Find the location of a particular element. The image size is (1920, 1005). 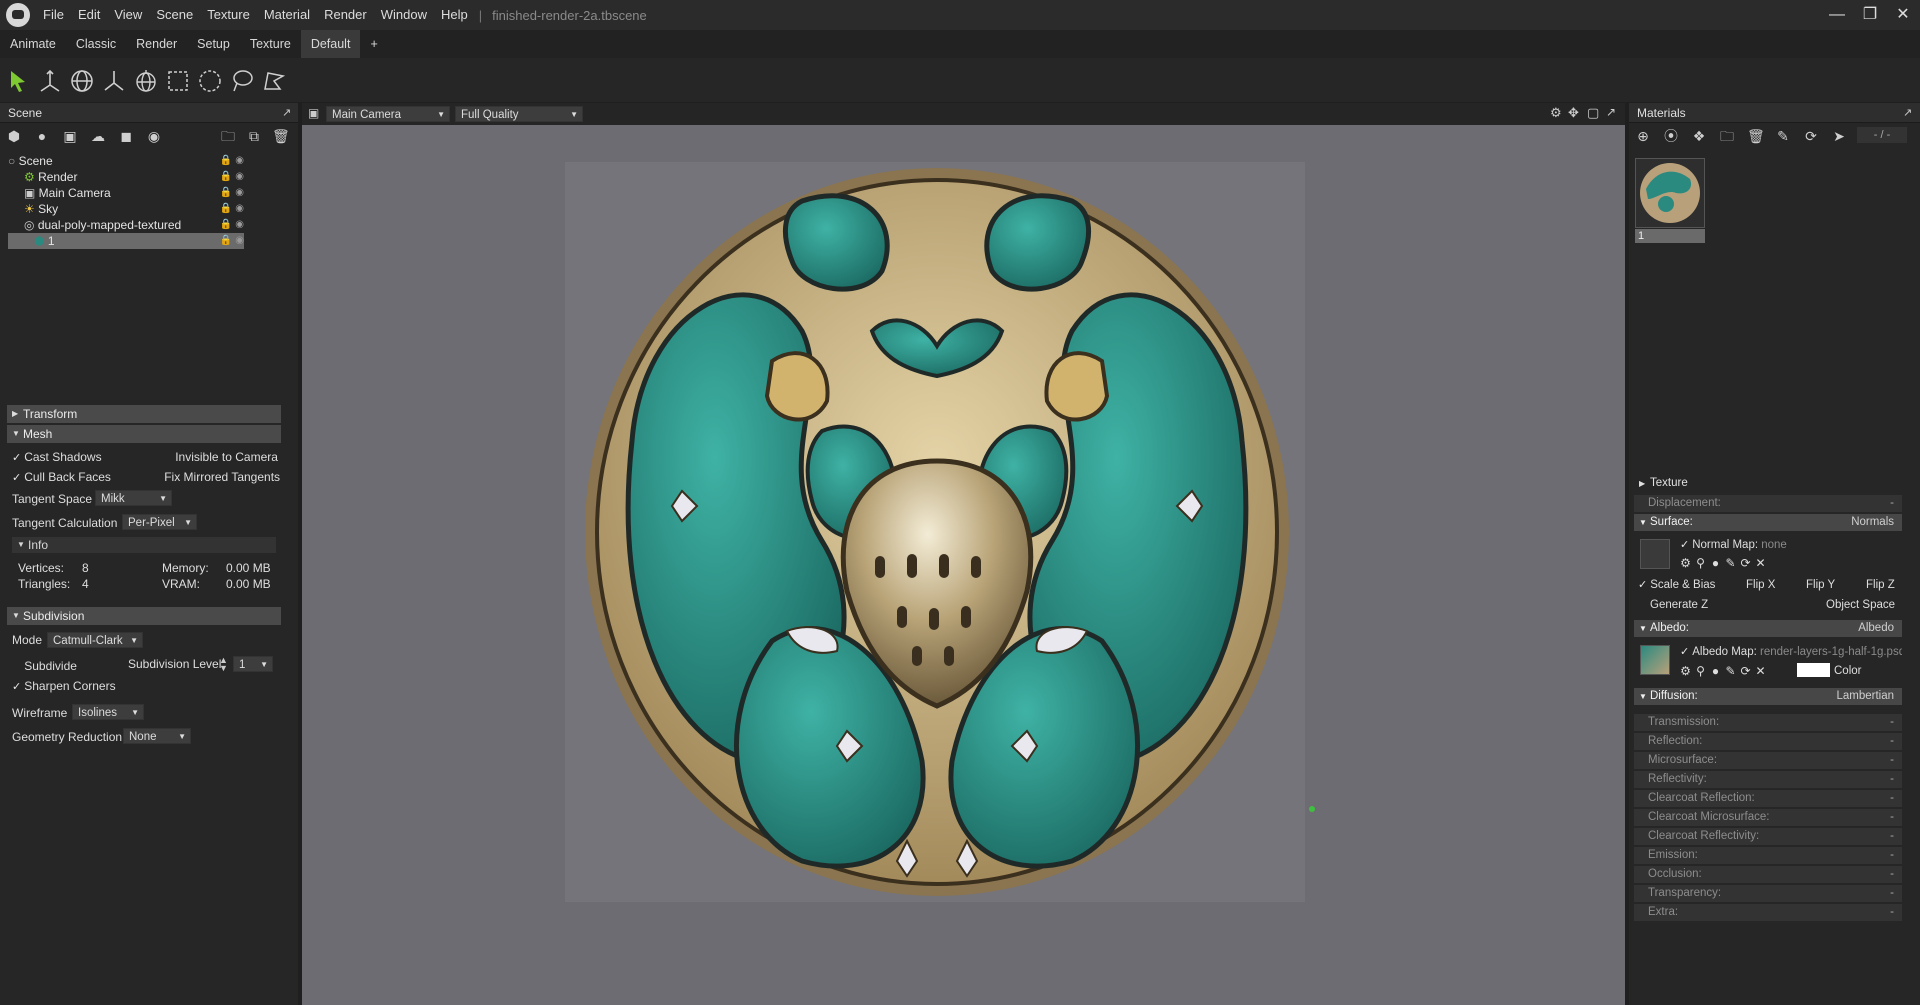

scale-tool-icon is located at coordinates (114, 81).